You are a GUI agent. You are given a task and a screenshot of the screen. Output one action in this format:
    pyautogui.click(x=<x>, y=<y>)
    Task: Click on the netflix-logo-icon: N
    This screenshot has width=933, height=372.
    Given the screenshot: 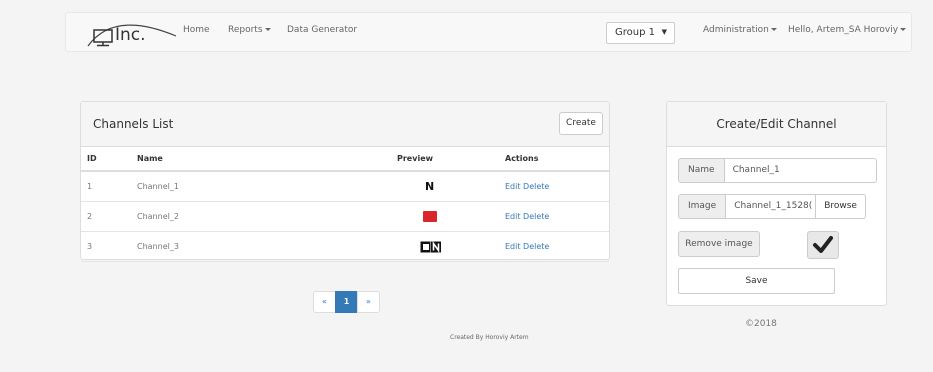 What is the action you would take?
    pyautogui.click(x=430, y=186)
    